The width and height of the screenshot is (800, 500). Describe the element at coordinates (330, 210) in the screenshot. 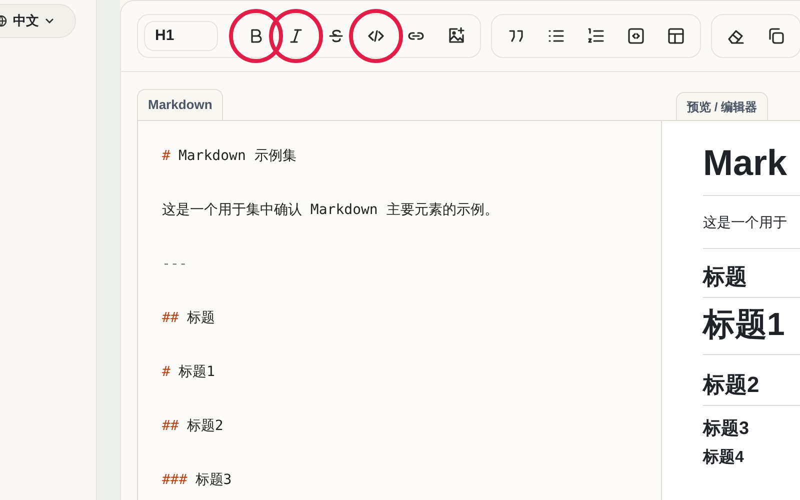

I see `paragraph-text: 这是一个用于集中确认 Markdown 主要元素的示例。` at that location.